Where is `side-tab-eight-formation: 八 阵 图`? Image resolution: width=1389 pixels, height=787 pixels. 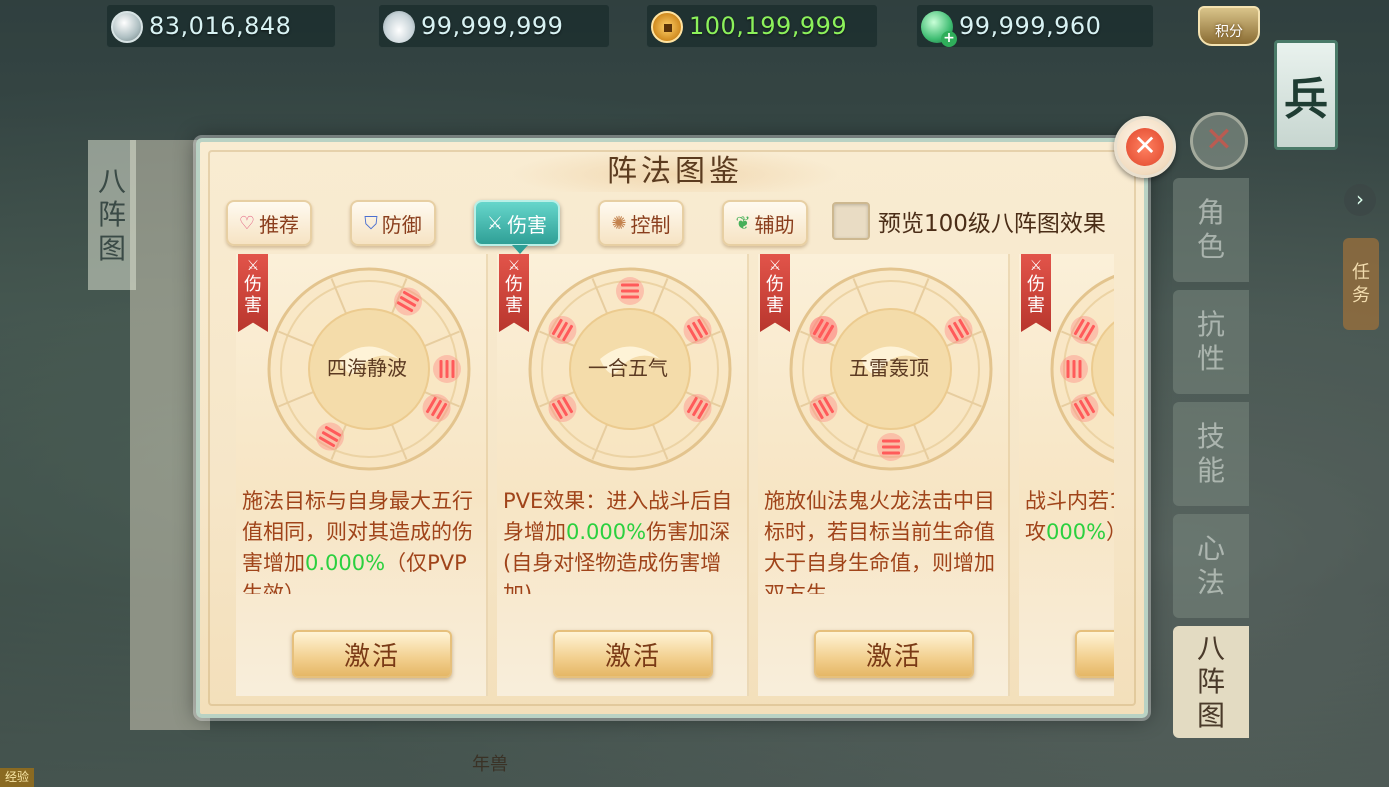 side-tab-eight-formation: 八 阵 图 is located at coordinates (1211, 682).